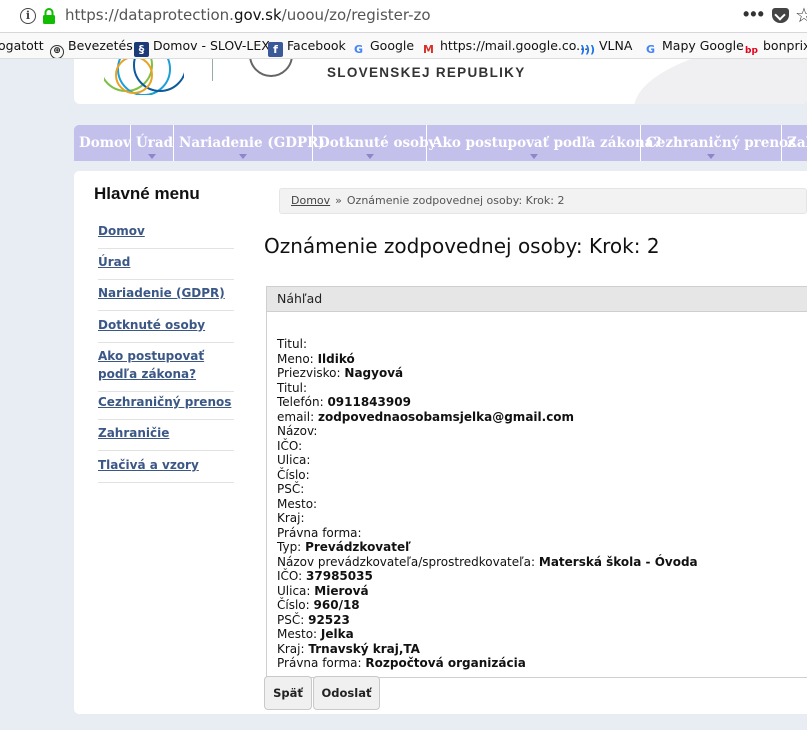  I want to click on preview-row-label: email:, so click(296, 416).